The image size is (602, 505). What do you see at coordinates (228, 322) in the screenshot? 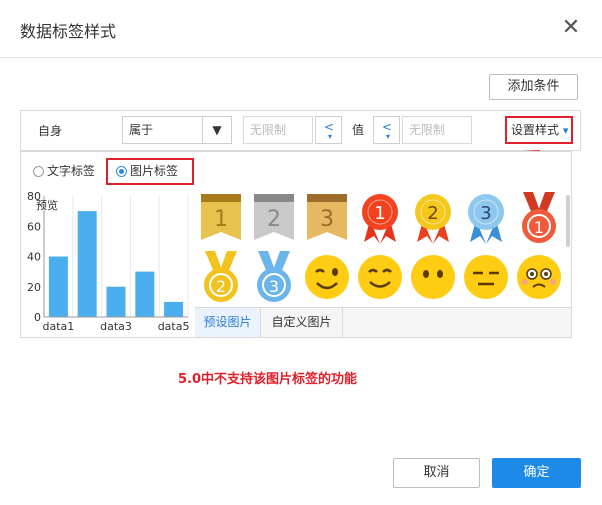
I see `tab-preset-images: 预设图片` at bounding box center [228, 322].